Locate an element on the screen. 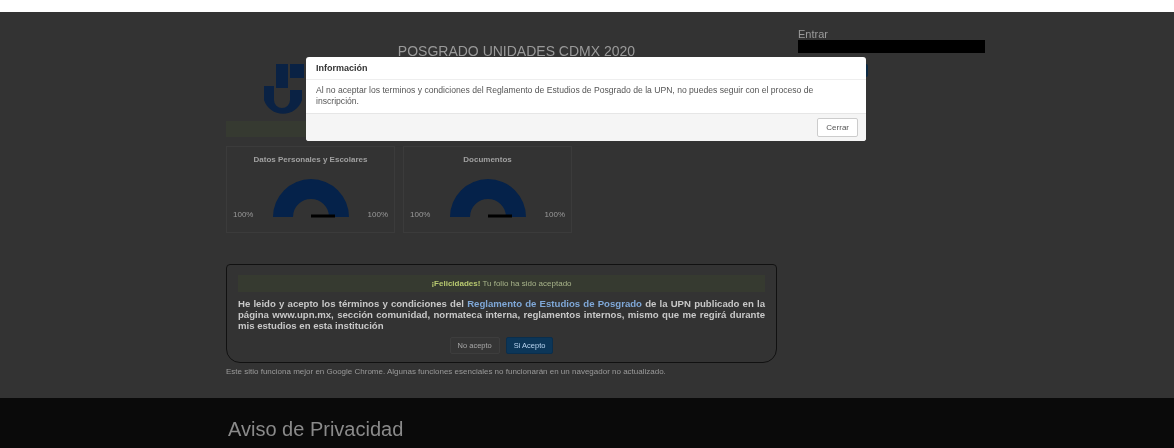 Image resolution: width=1174 pixels, height=448 pixels. dialog-message: Al no aceptar los terminos y condiciones del Reglamento de Estudios de Posgrado de la UPN, no puedes seguir con el proceso de inscripción. is located at coordinates (565, 96).